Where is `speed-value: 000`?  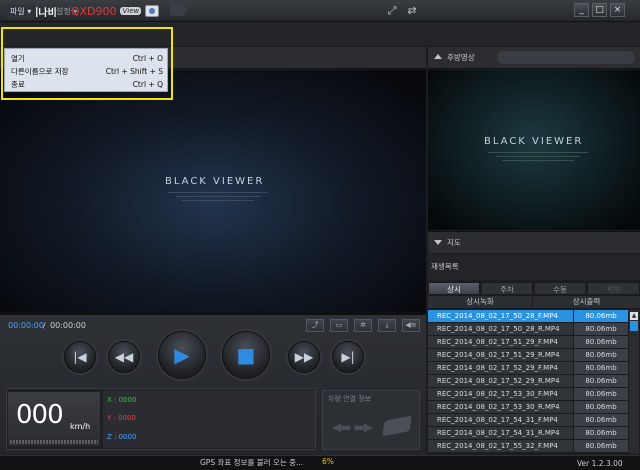
speed-value: 000 is located at coordinates (40, 415).